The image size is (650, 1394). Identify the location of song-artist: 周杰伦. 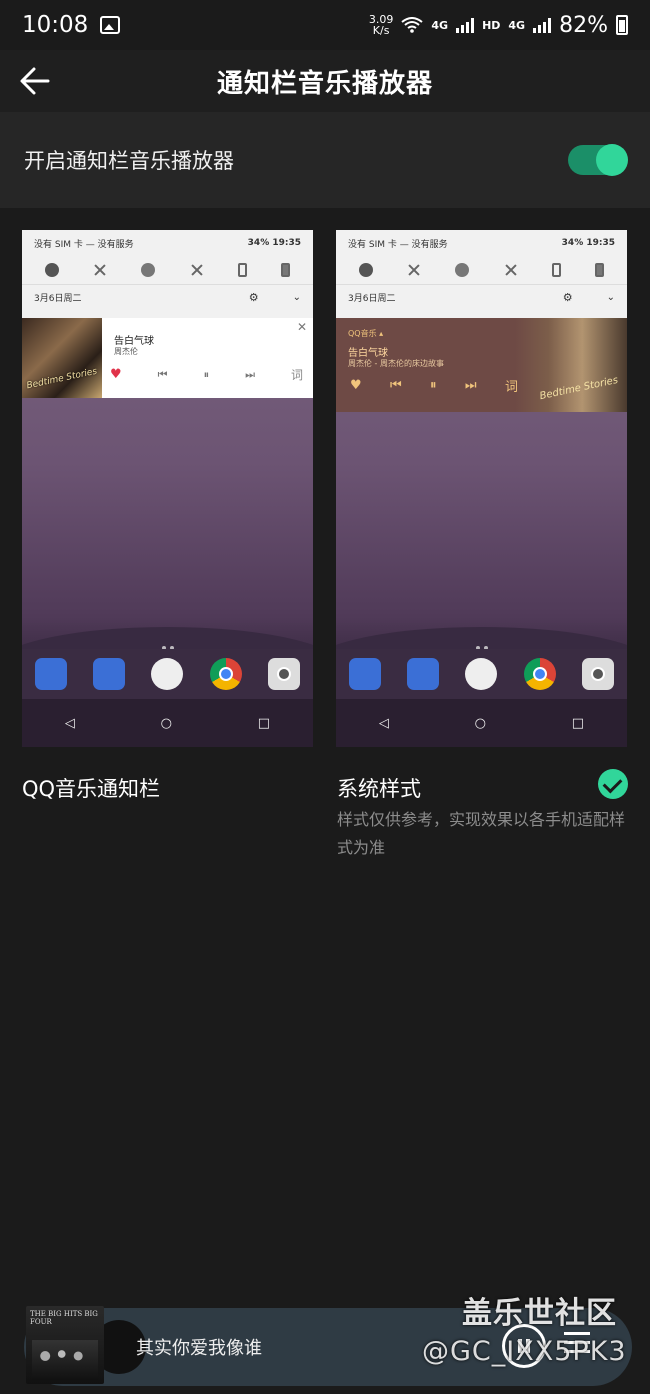
(126, 351).